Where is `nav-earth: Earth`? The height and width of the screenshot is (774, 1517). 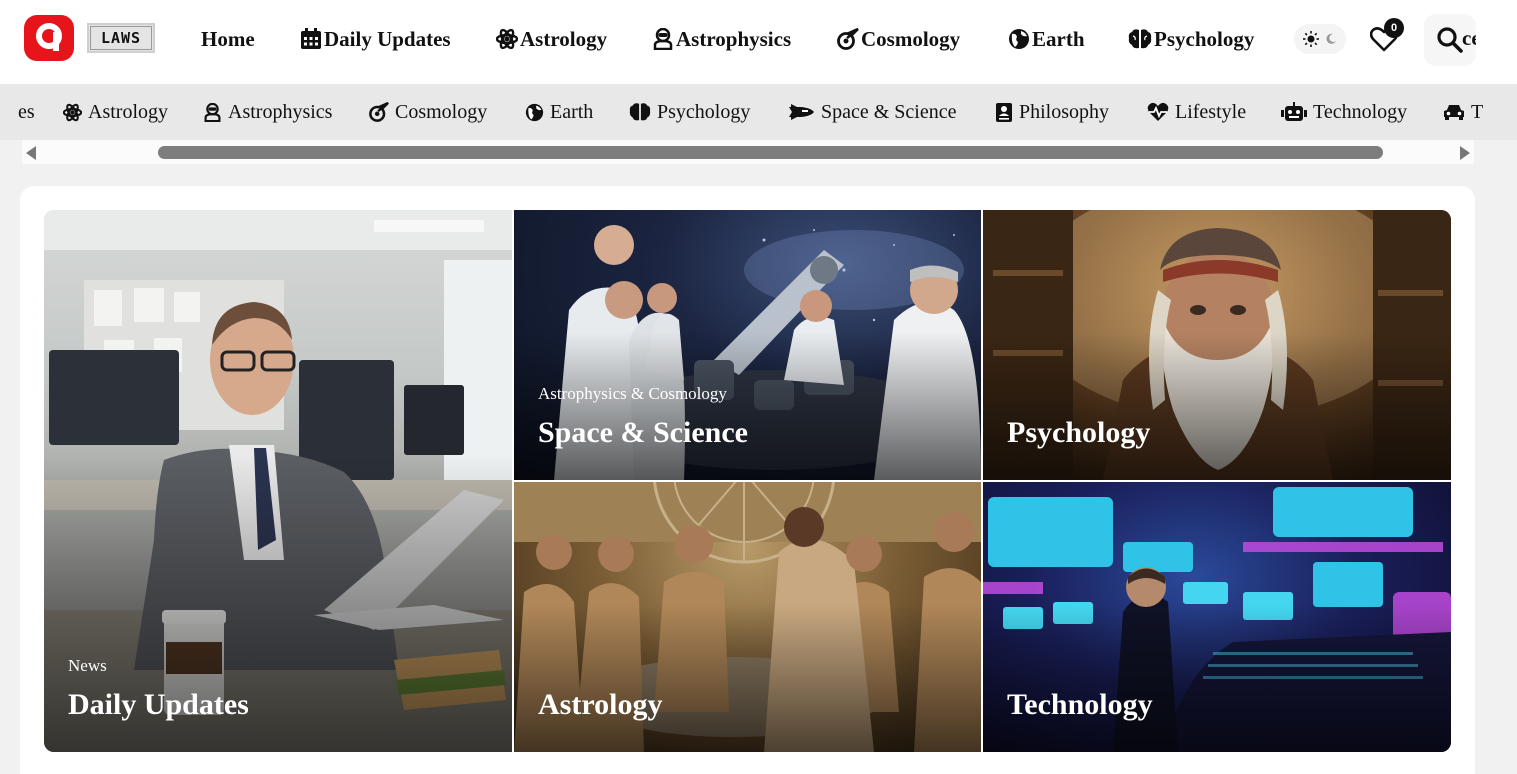 nav-earth: Earth is located at coordinates (1046, 39).